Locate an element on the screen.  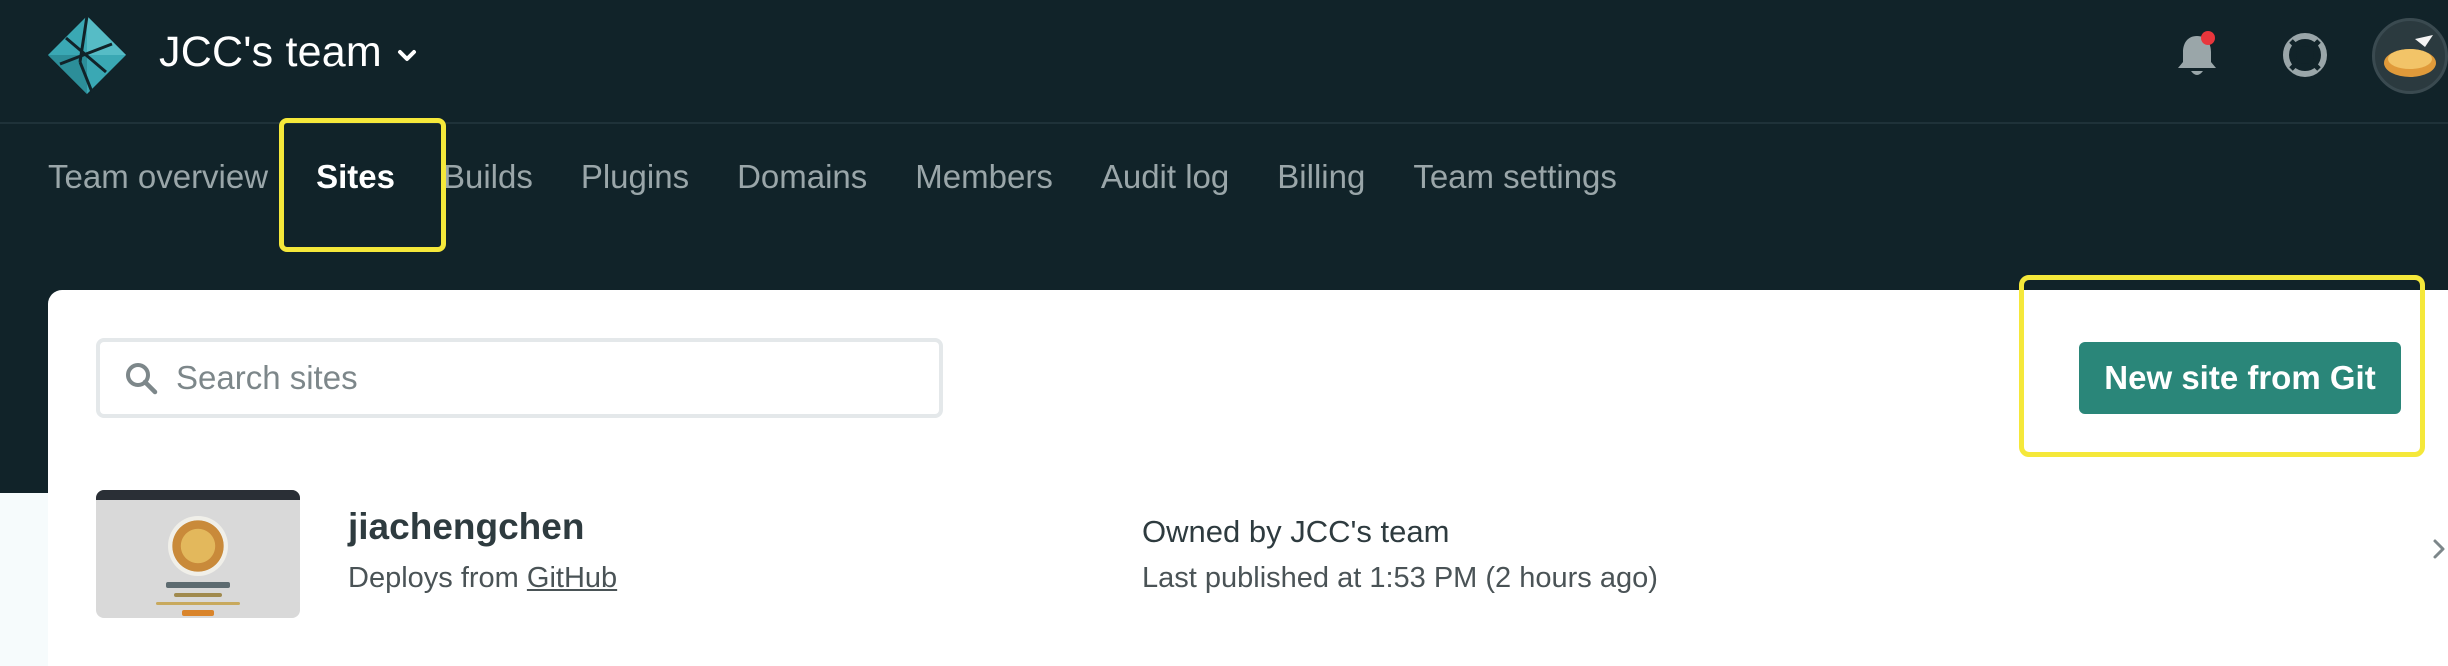
netlify-logo-icon is located at coordinates (87, 55).